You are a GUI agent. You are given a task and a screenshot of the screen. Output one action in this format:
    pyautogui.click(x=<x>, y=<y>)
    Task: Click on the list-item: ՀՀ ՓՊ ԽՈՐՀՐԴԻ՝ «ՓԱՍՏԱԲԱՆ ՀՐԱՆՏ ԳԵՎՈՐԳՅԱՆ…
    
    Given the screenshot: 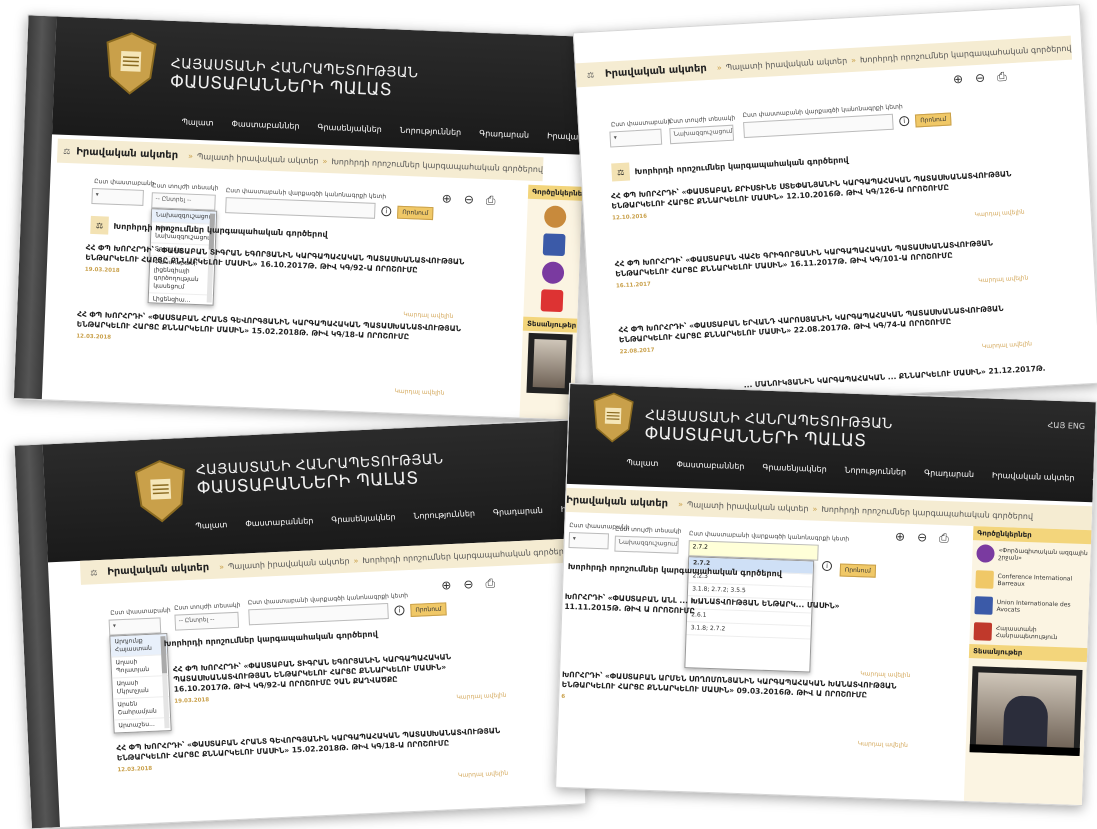 What is the action you would take?
    pyautogui.click(x=316, y=750)
    